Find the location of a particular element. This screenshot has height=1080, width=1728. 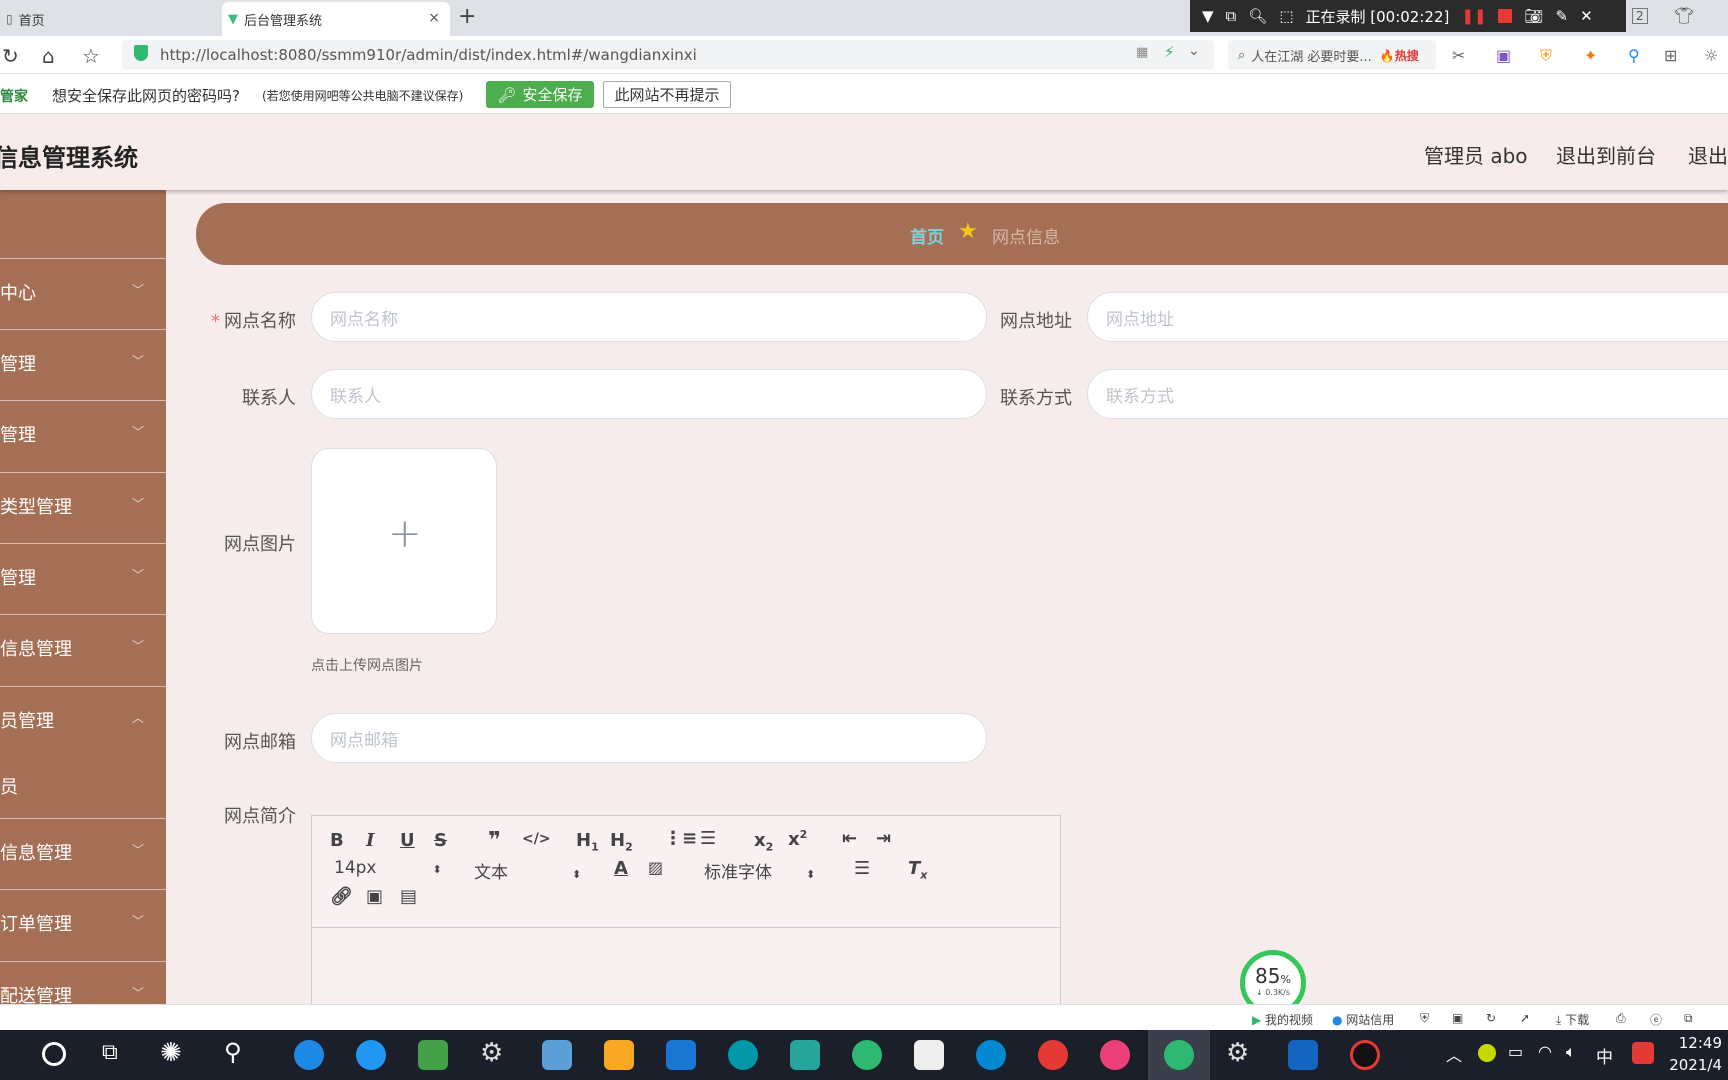

sidebar-item-expanded: 员管理 ︿ 员 is located at coordinates (83, 752).